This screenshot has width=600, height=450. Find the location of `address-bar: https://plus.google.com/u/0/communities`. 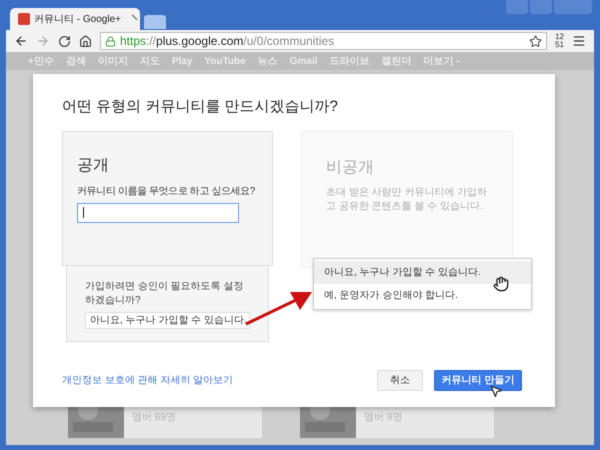

address-bar: https://plus.google.com/u/0/communities is located at coordinates (324, 41).